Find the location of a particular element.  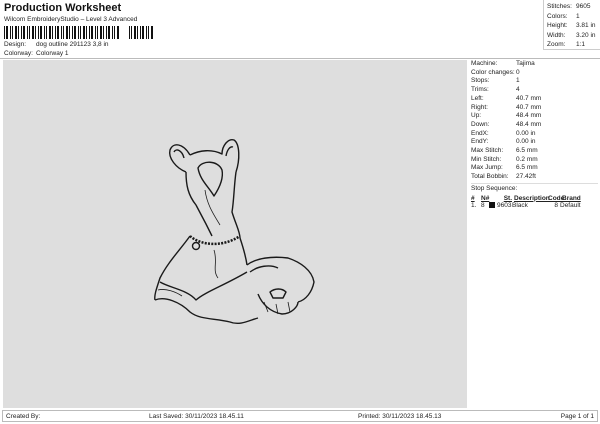

detail-label: Min Stitch: is located at coordinates (486, 159).